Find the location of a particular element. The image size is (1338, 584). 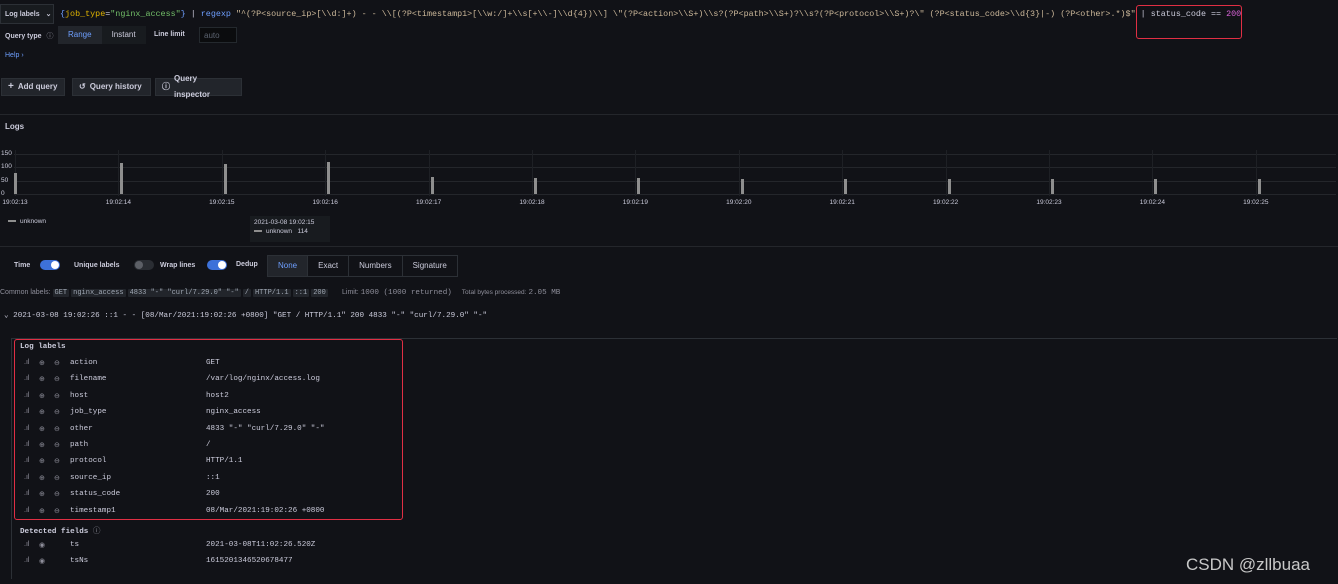

query-type-radio-group: Range Instant is located at coordinates (102, 35).